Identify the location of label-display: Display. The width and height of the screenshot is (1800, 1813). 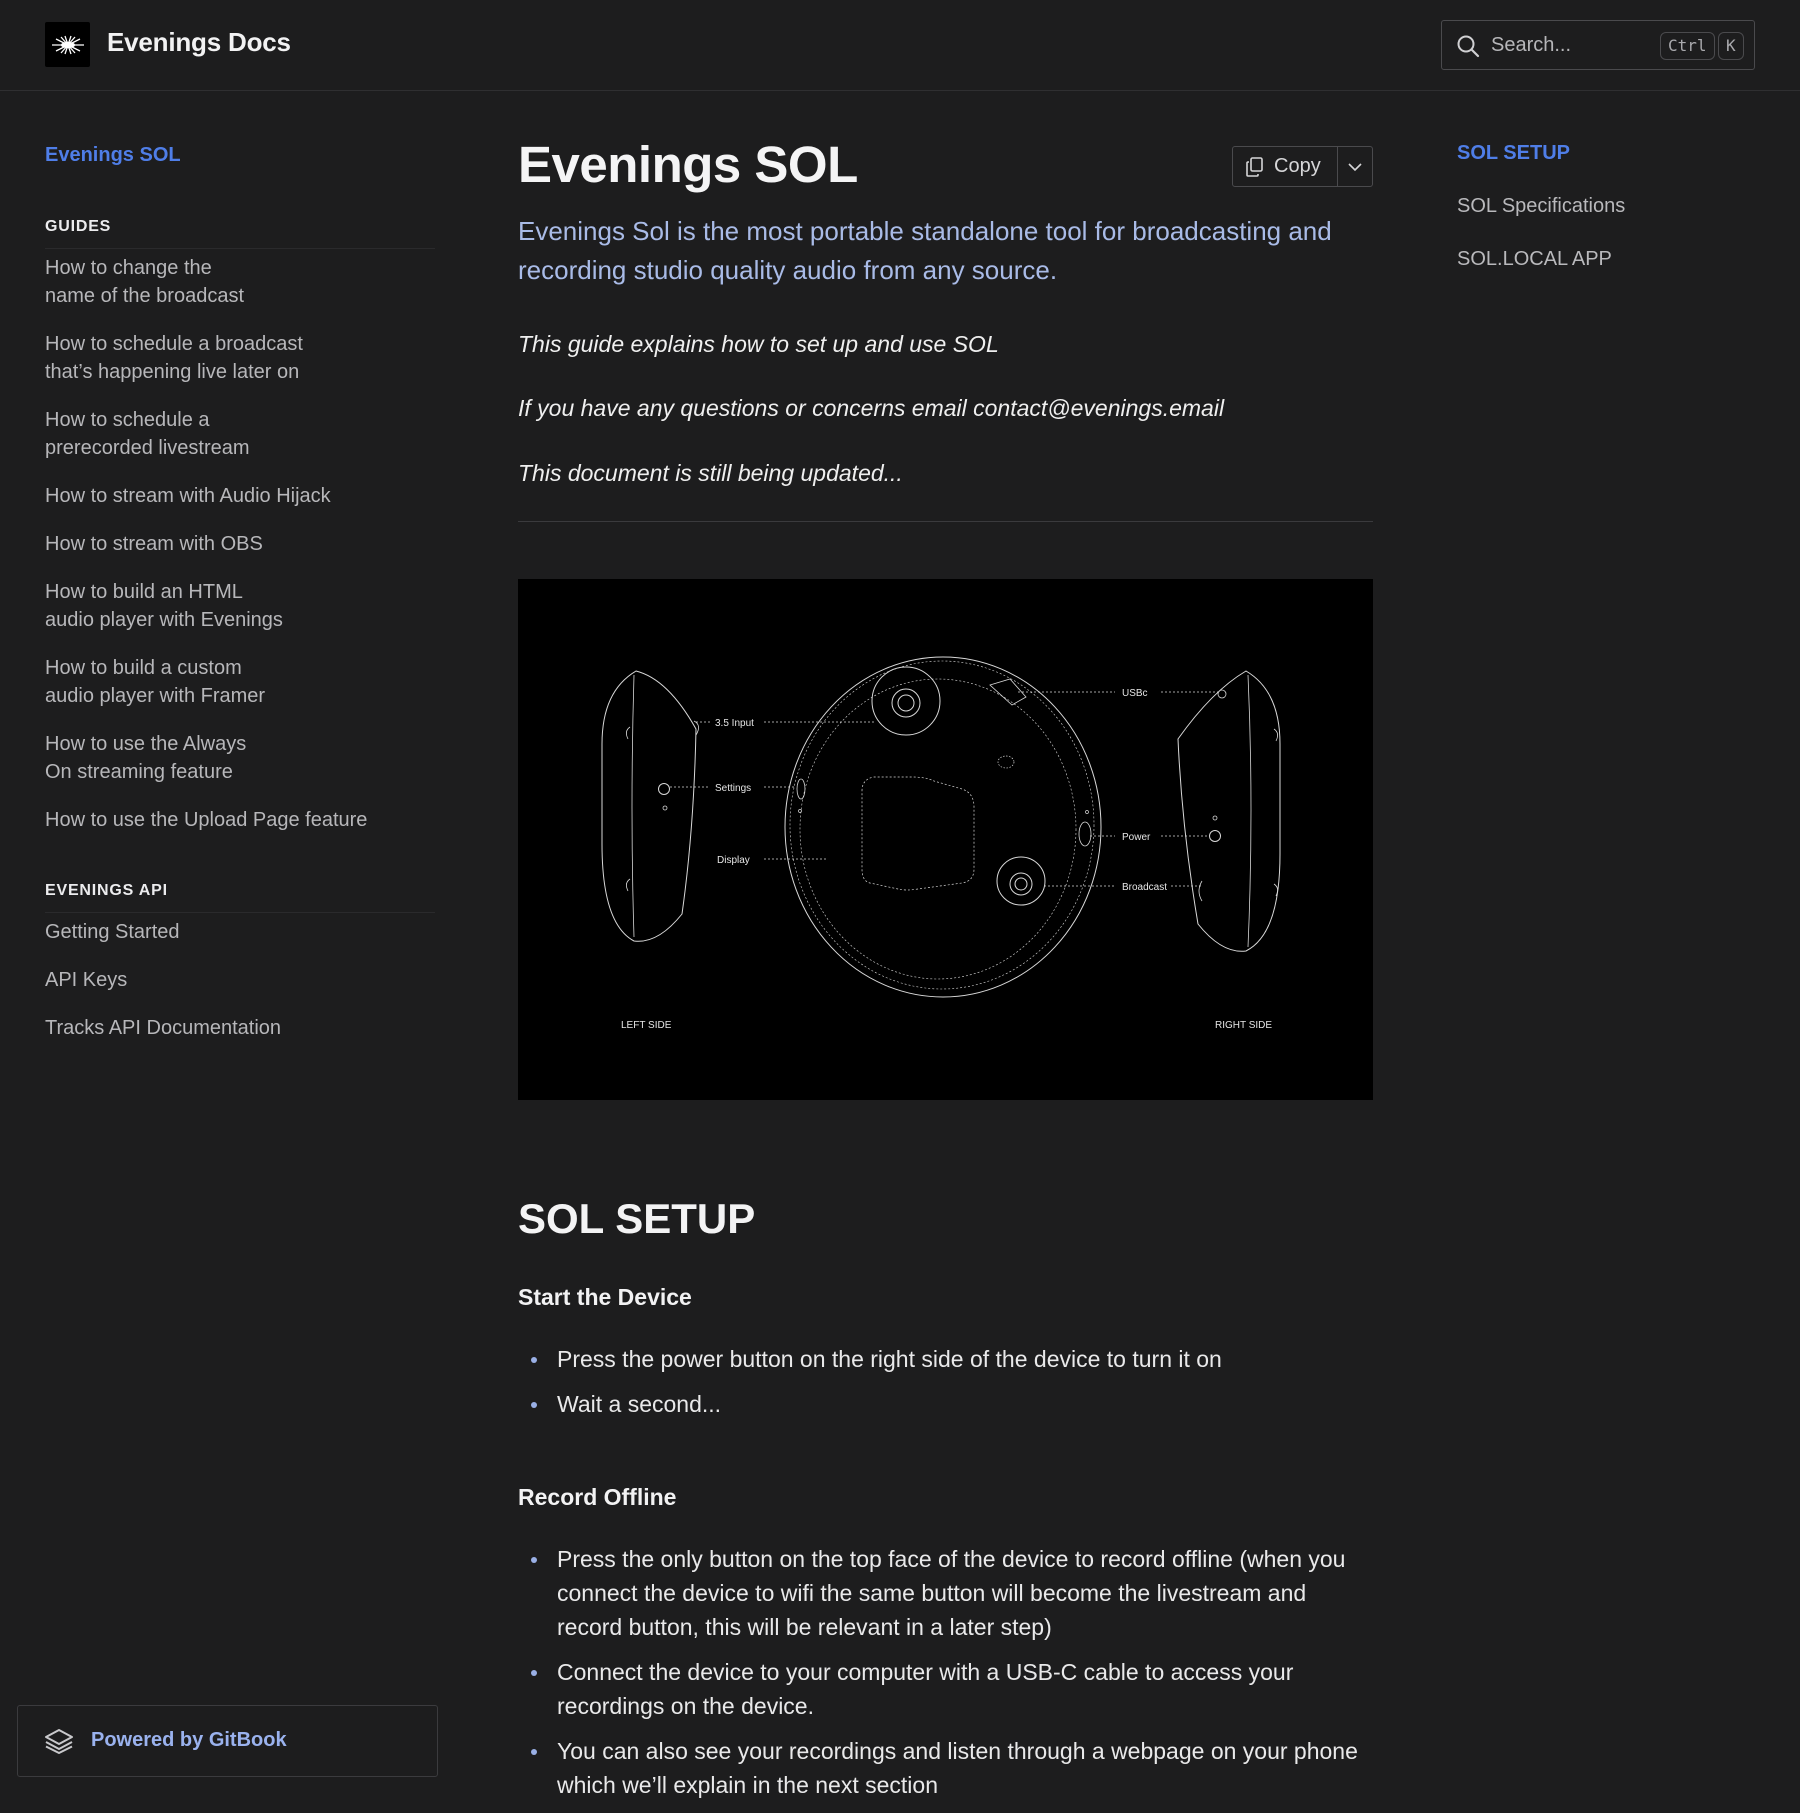
(733, 860).